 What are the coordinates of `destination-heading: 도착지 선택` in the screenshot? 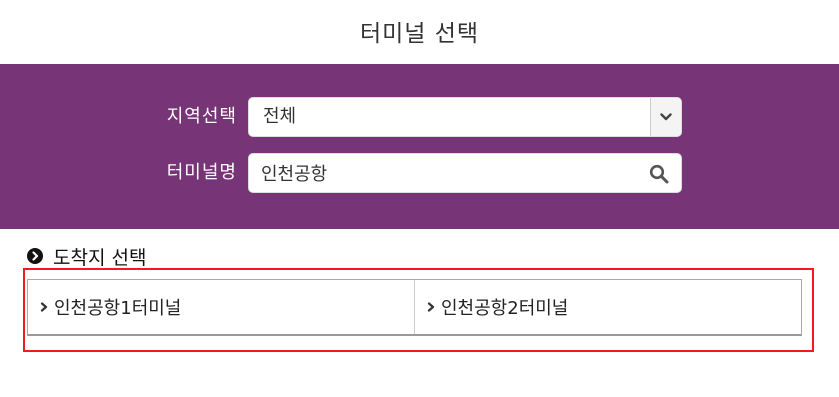 It's located at (87, 256).